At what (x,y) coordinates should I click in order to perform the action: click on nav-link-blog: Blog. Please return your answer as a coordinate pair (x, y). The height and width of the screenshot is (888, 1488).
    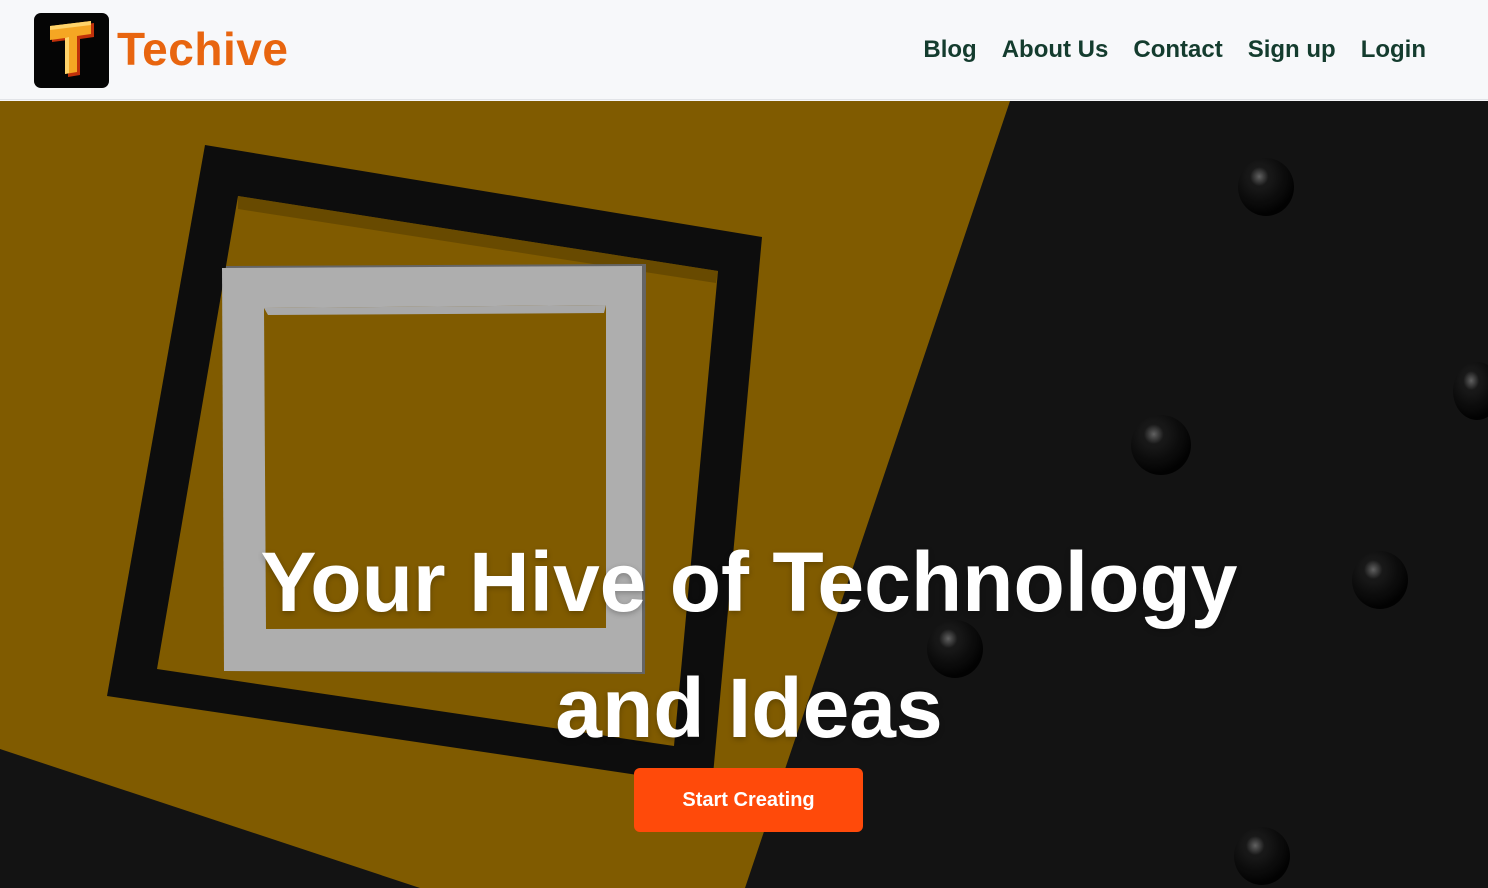
    Looking at the image, I should click on (949, 50).